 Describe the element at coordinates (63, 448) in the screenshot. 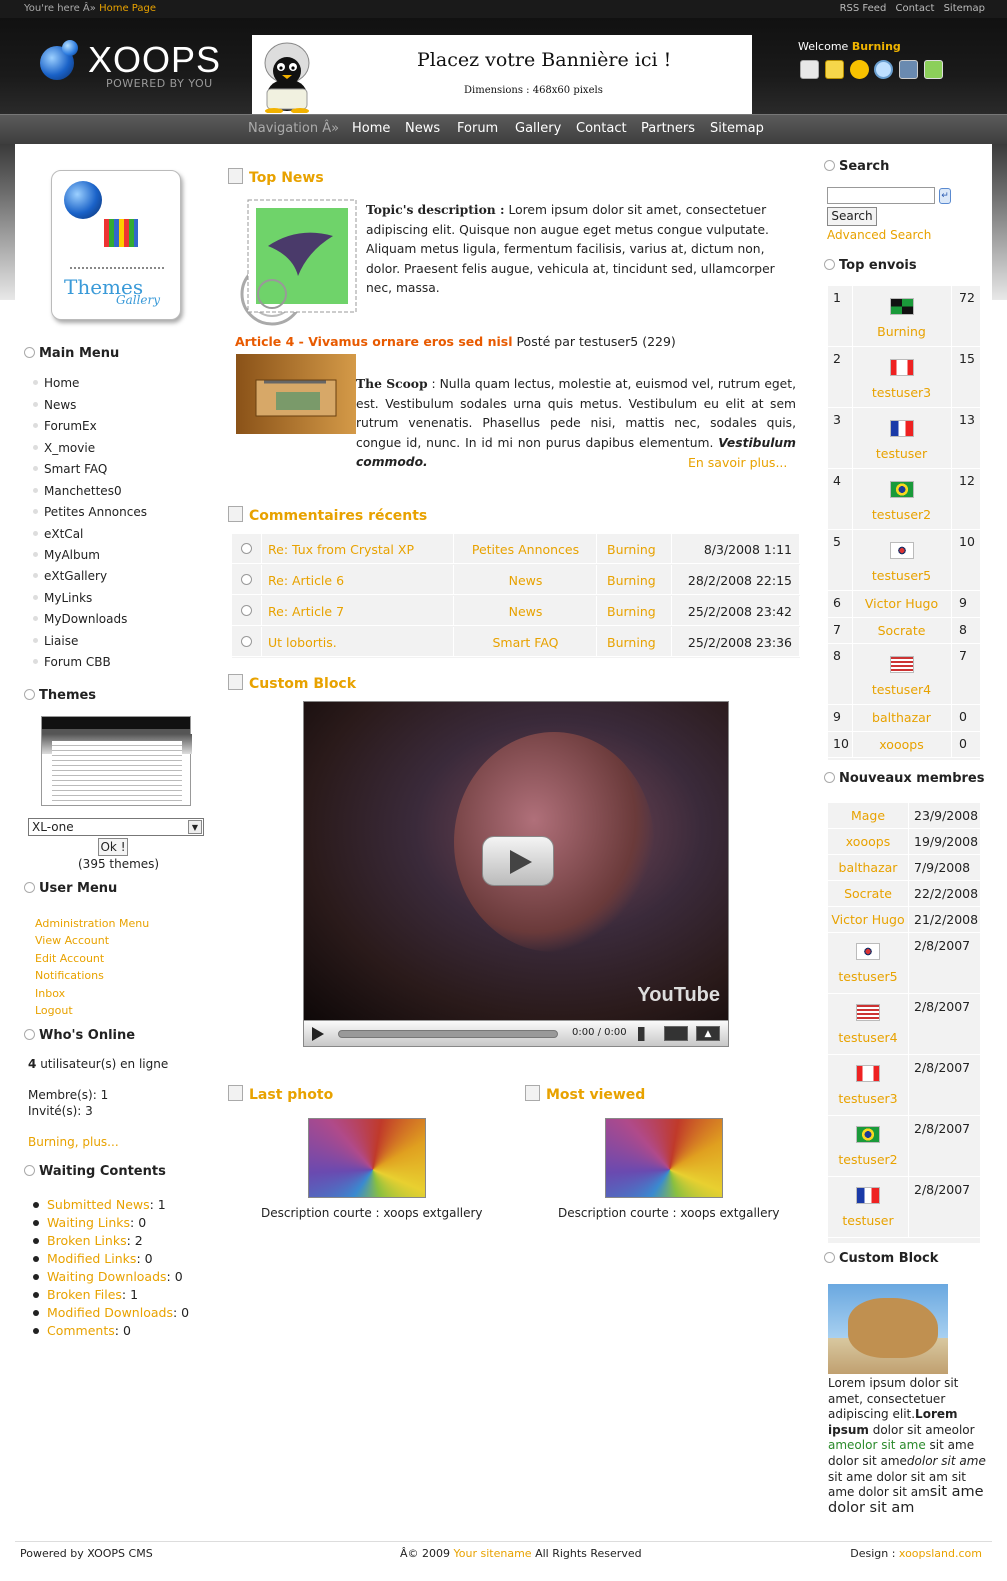

I see `main-menu-item-x-movie: X_movie` at that location.